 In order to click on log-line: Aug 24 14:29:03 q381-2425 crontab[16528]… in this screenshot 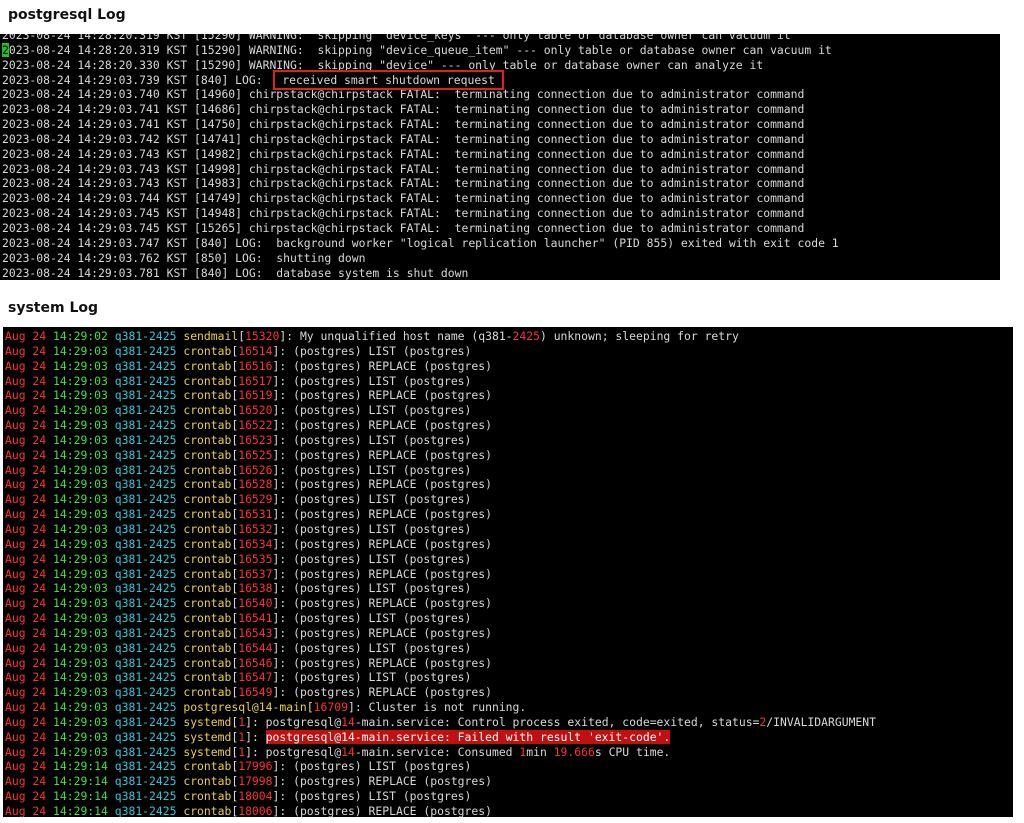, I will do `click(248, 484)`.